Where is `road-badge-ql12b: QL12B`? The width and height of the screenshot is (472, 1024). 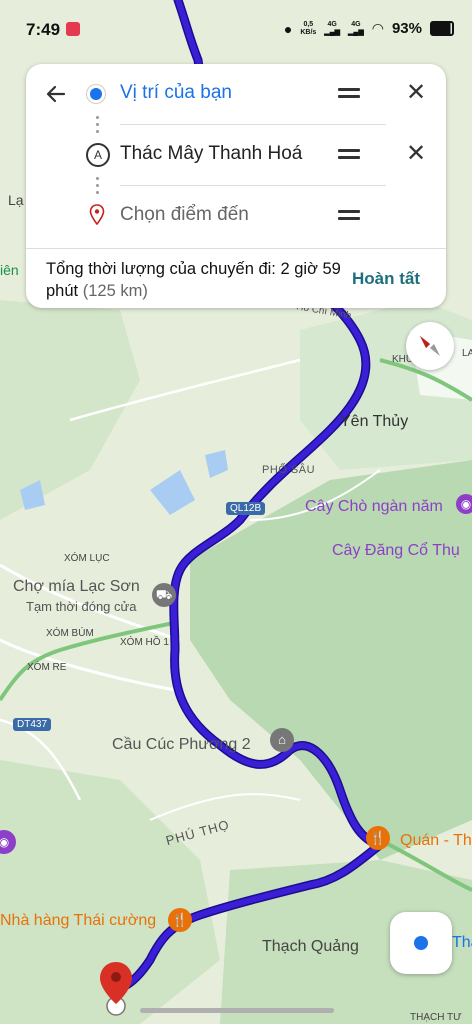
road-badge-ql12b: QL12B is located at coordinates (246, 508).